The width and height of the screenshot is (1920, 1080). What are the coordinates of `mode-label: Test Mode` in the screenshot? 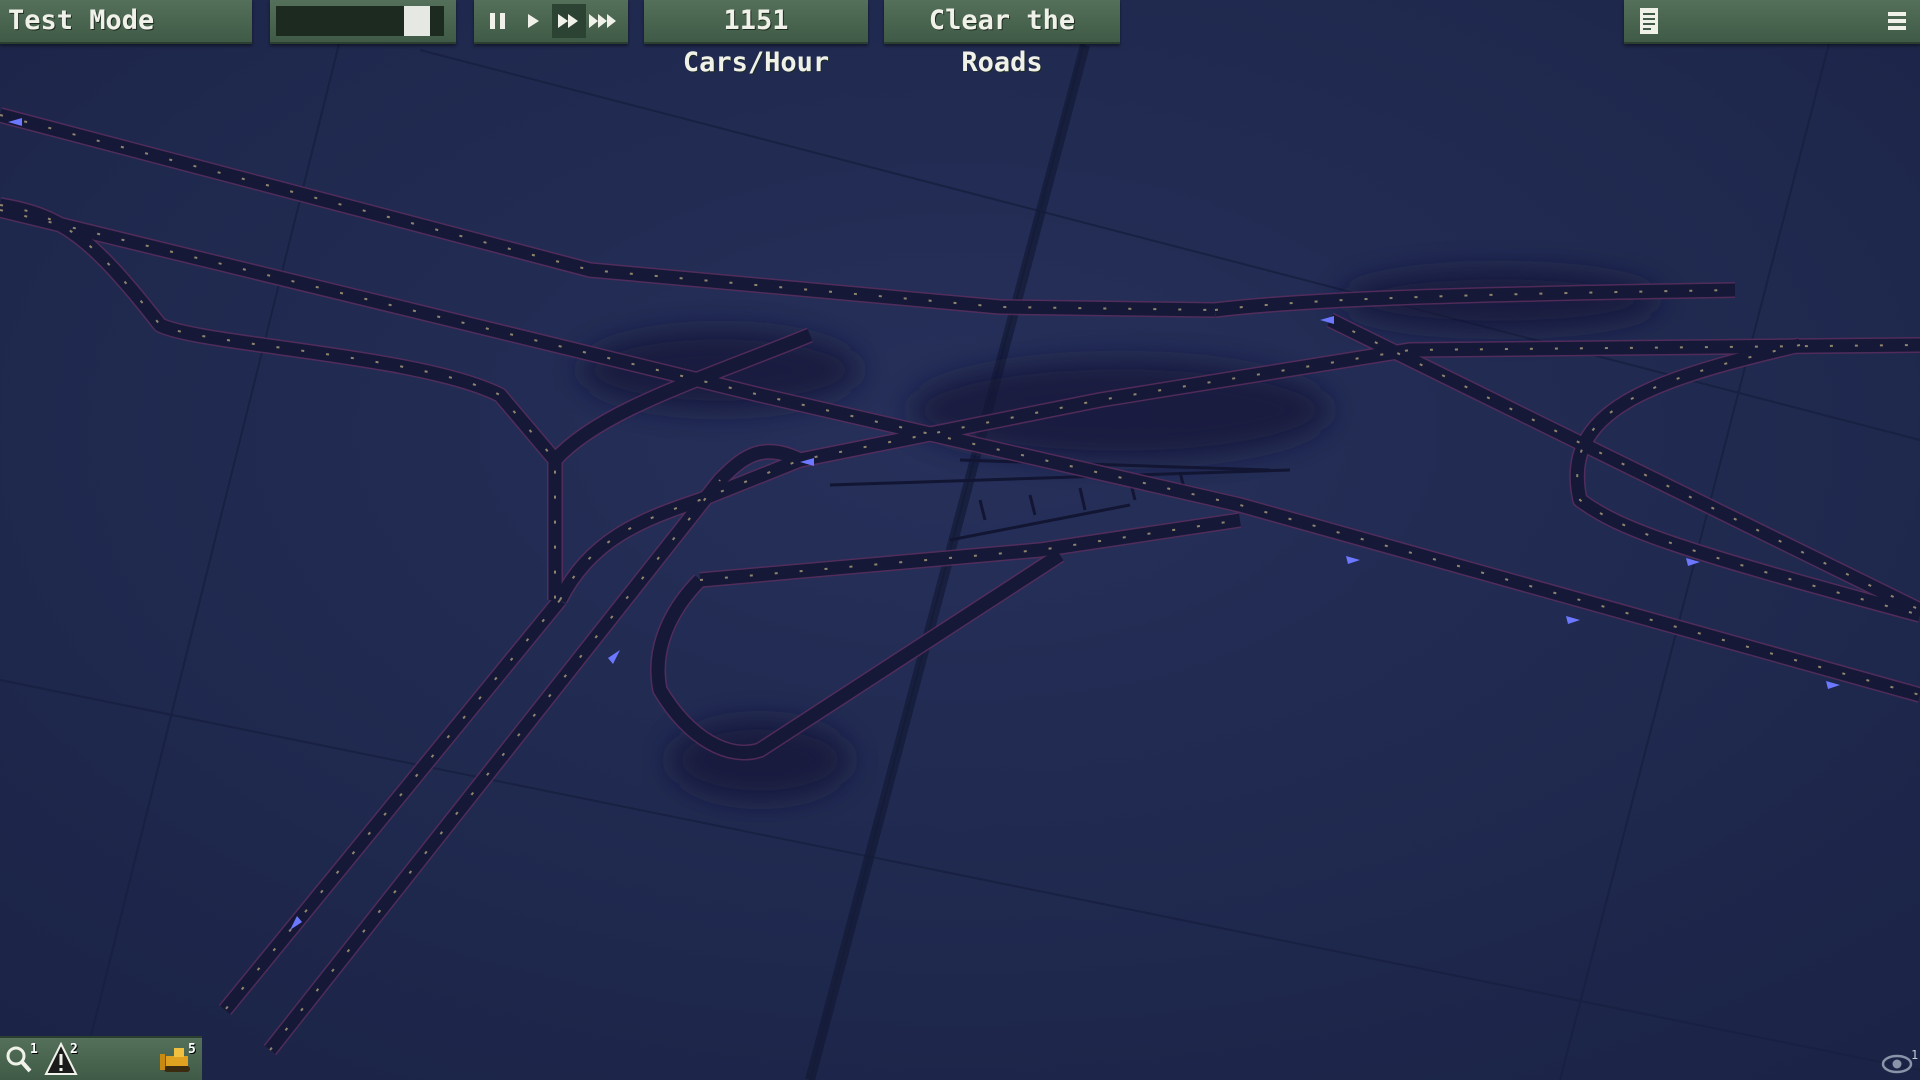 It's located at (126, 21).